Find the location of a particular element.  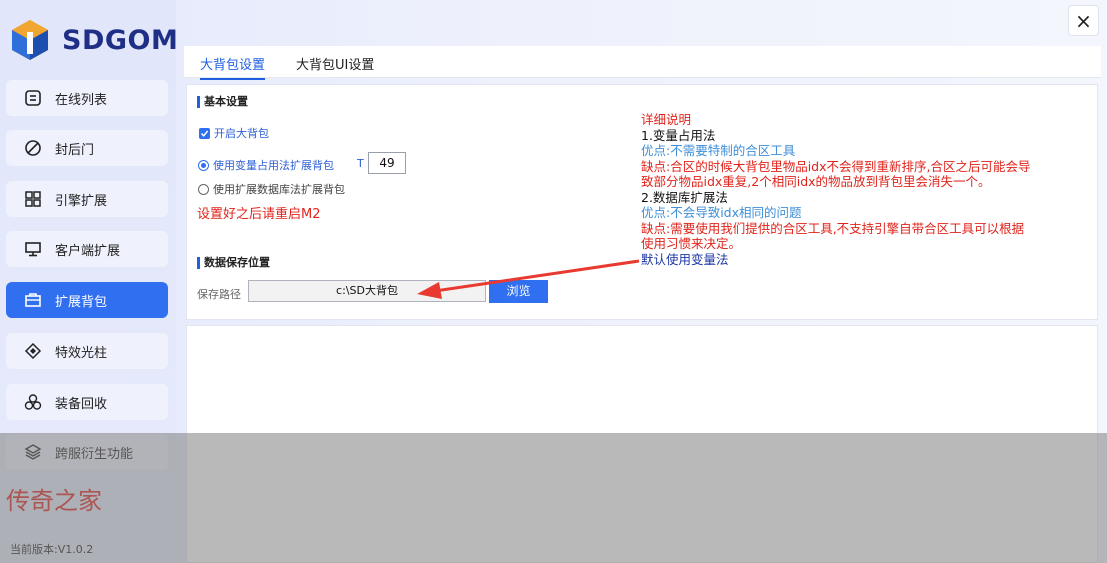

t-label: T is located at coordinates (360, 163).